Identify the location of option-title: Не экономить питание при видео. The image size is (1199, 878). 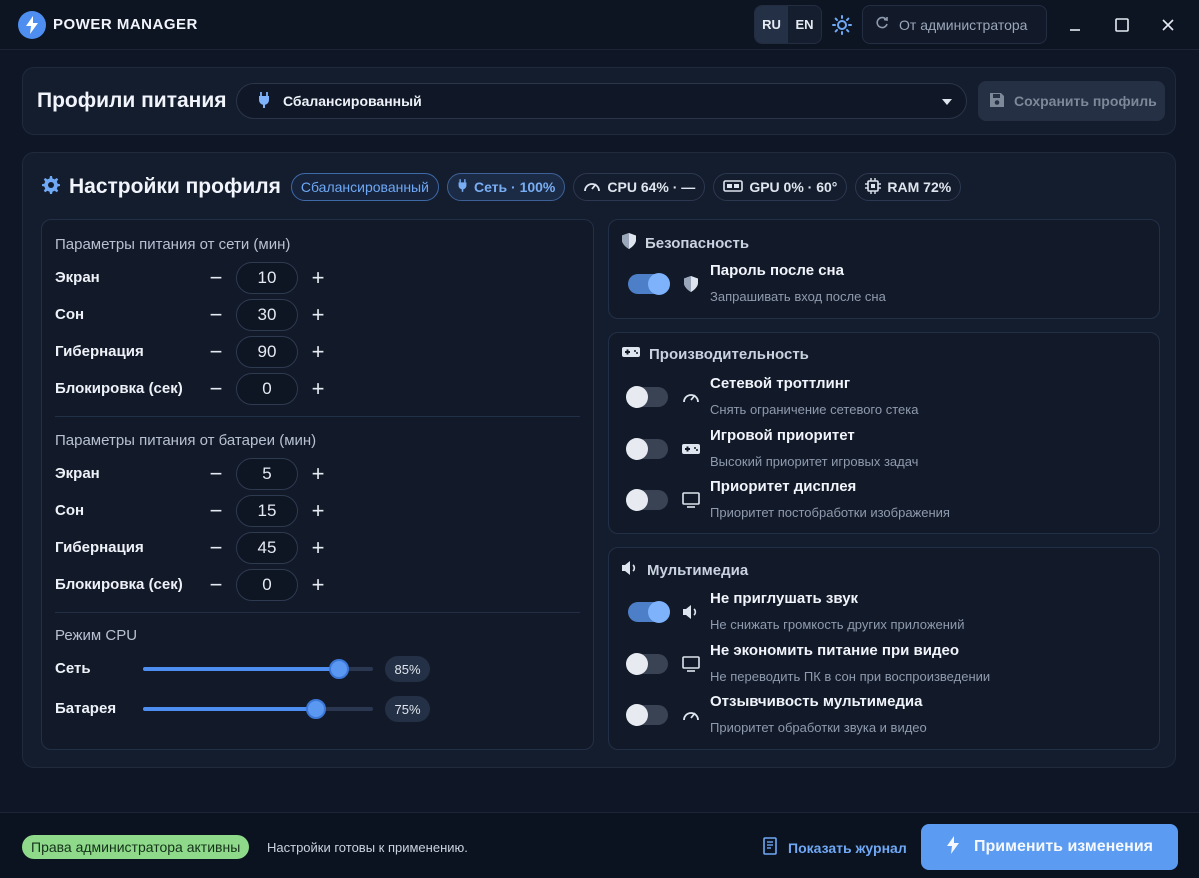
(835, 650).